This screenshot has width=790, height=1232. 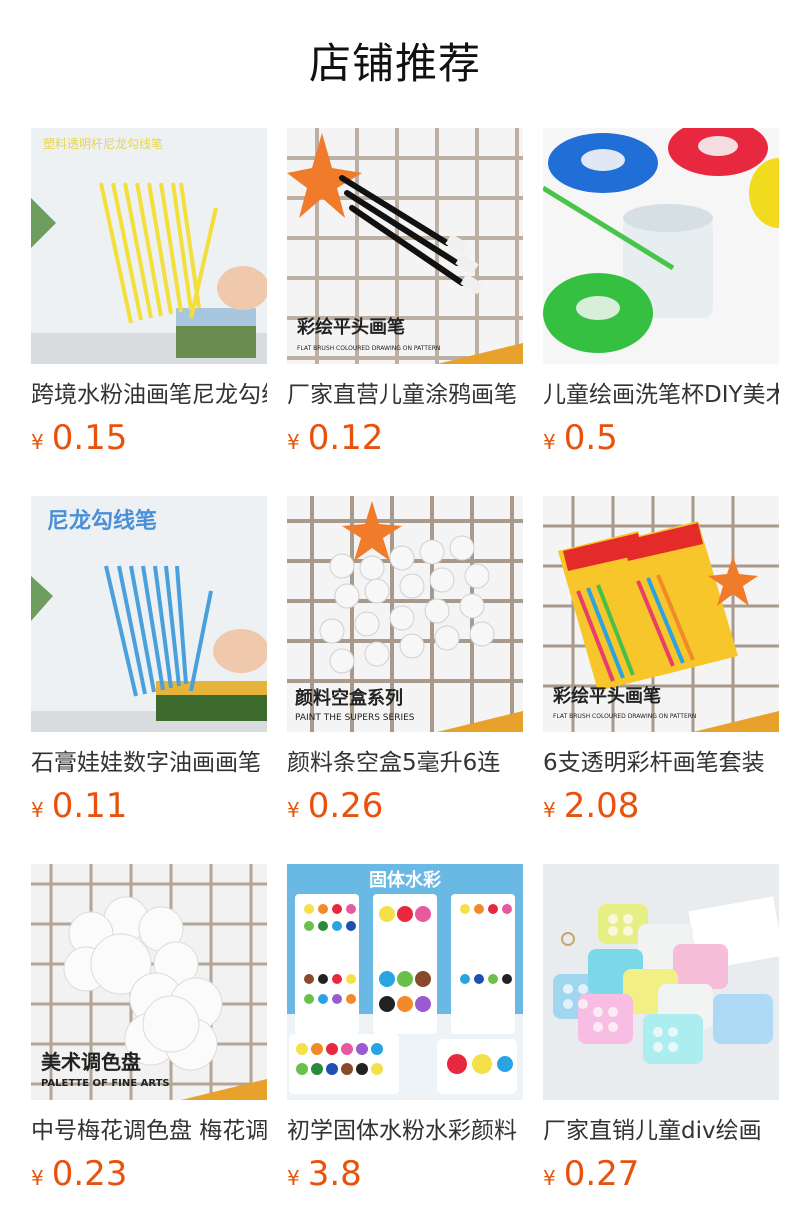 I want to click on product-price: ¥0.15, so click(x=79, y=438).